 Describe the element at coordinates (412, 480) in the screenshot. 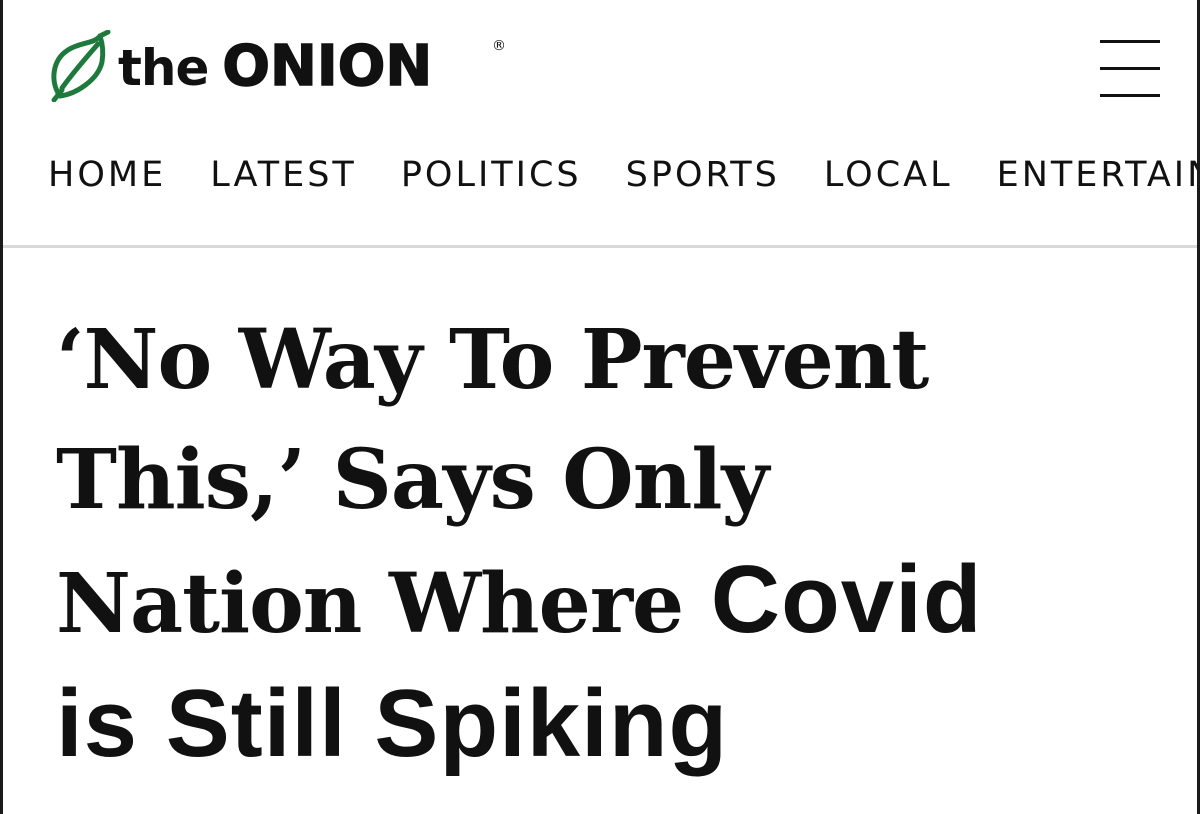

I see `headline-line-2: This,’ Says Only` at that location.